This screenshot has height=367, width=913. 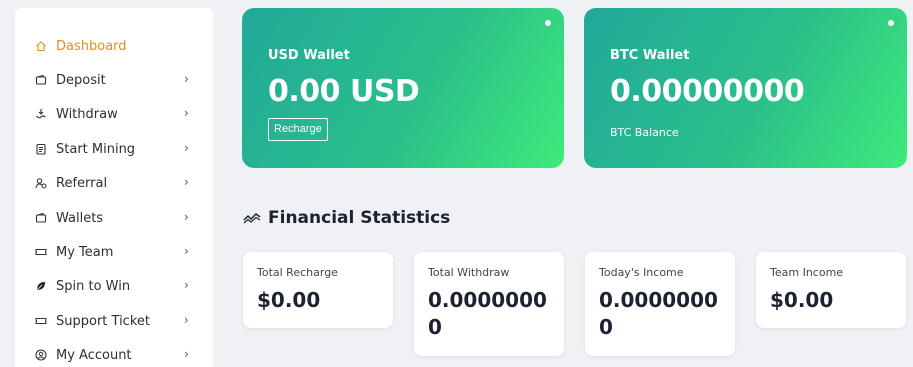 I want to click on leaf-icon, so click(x=41, y=286).